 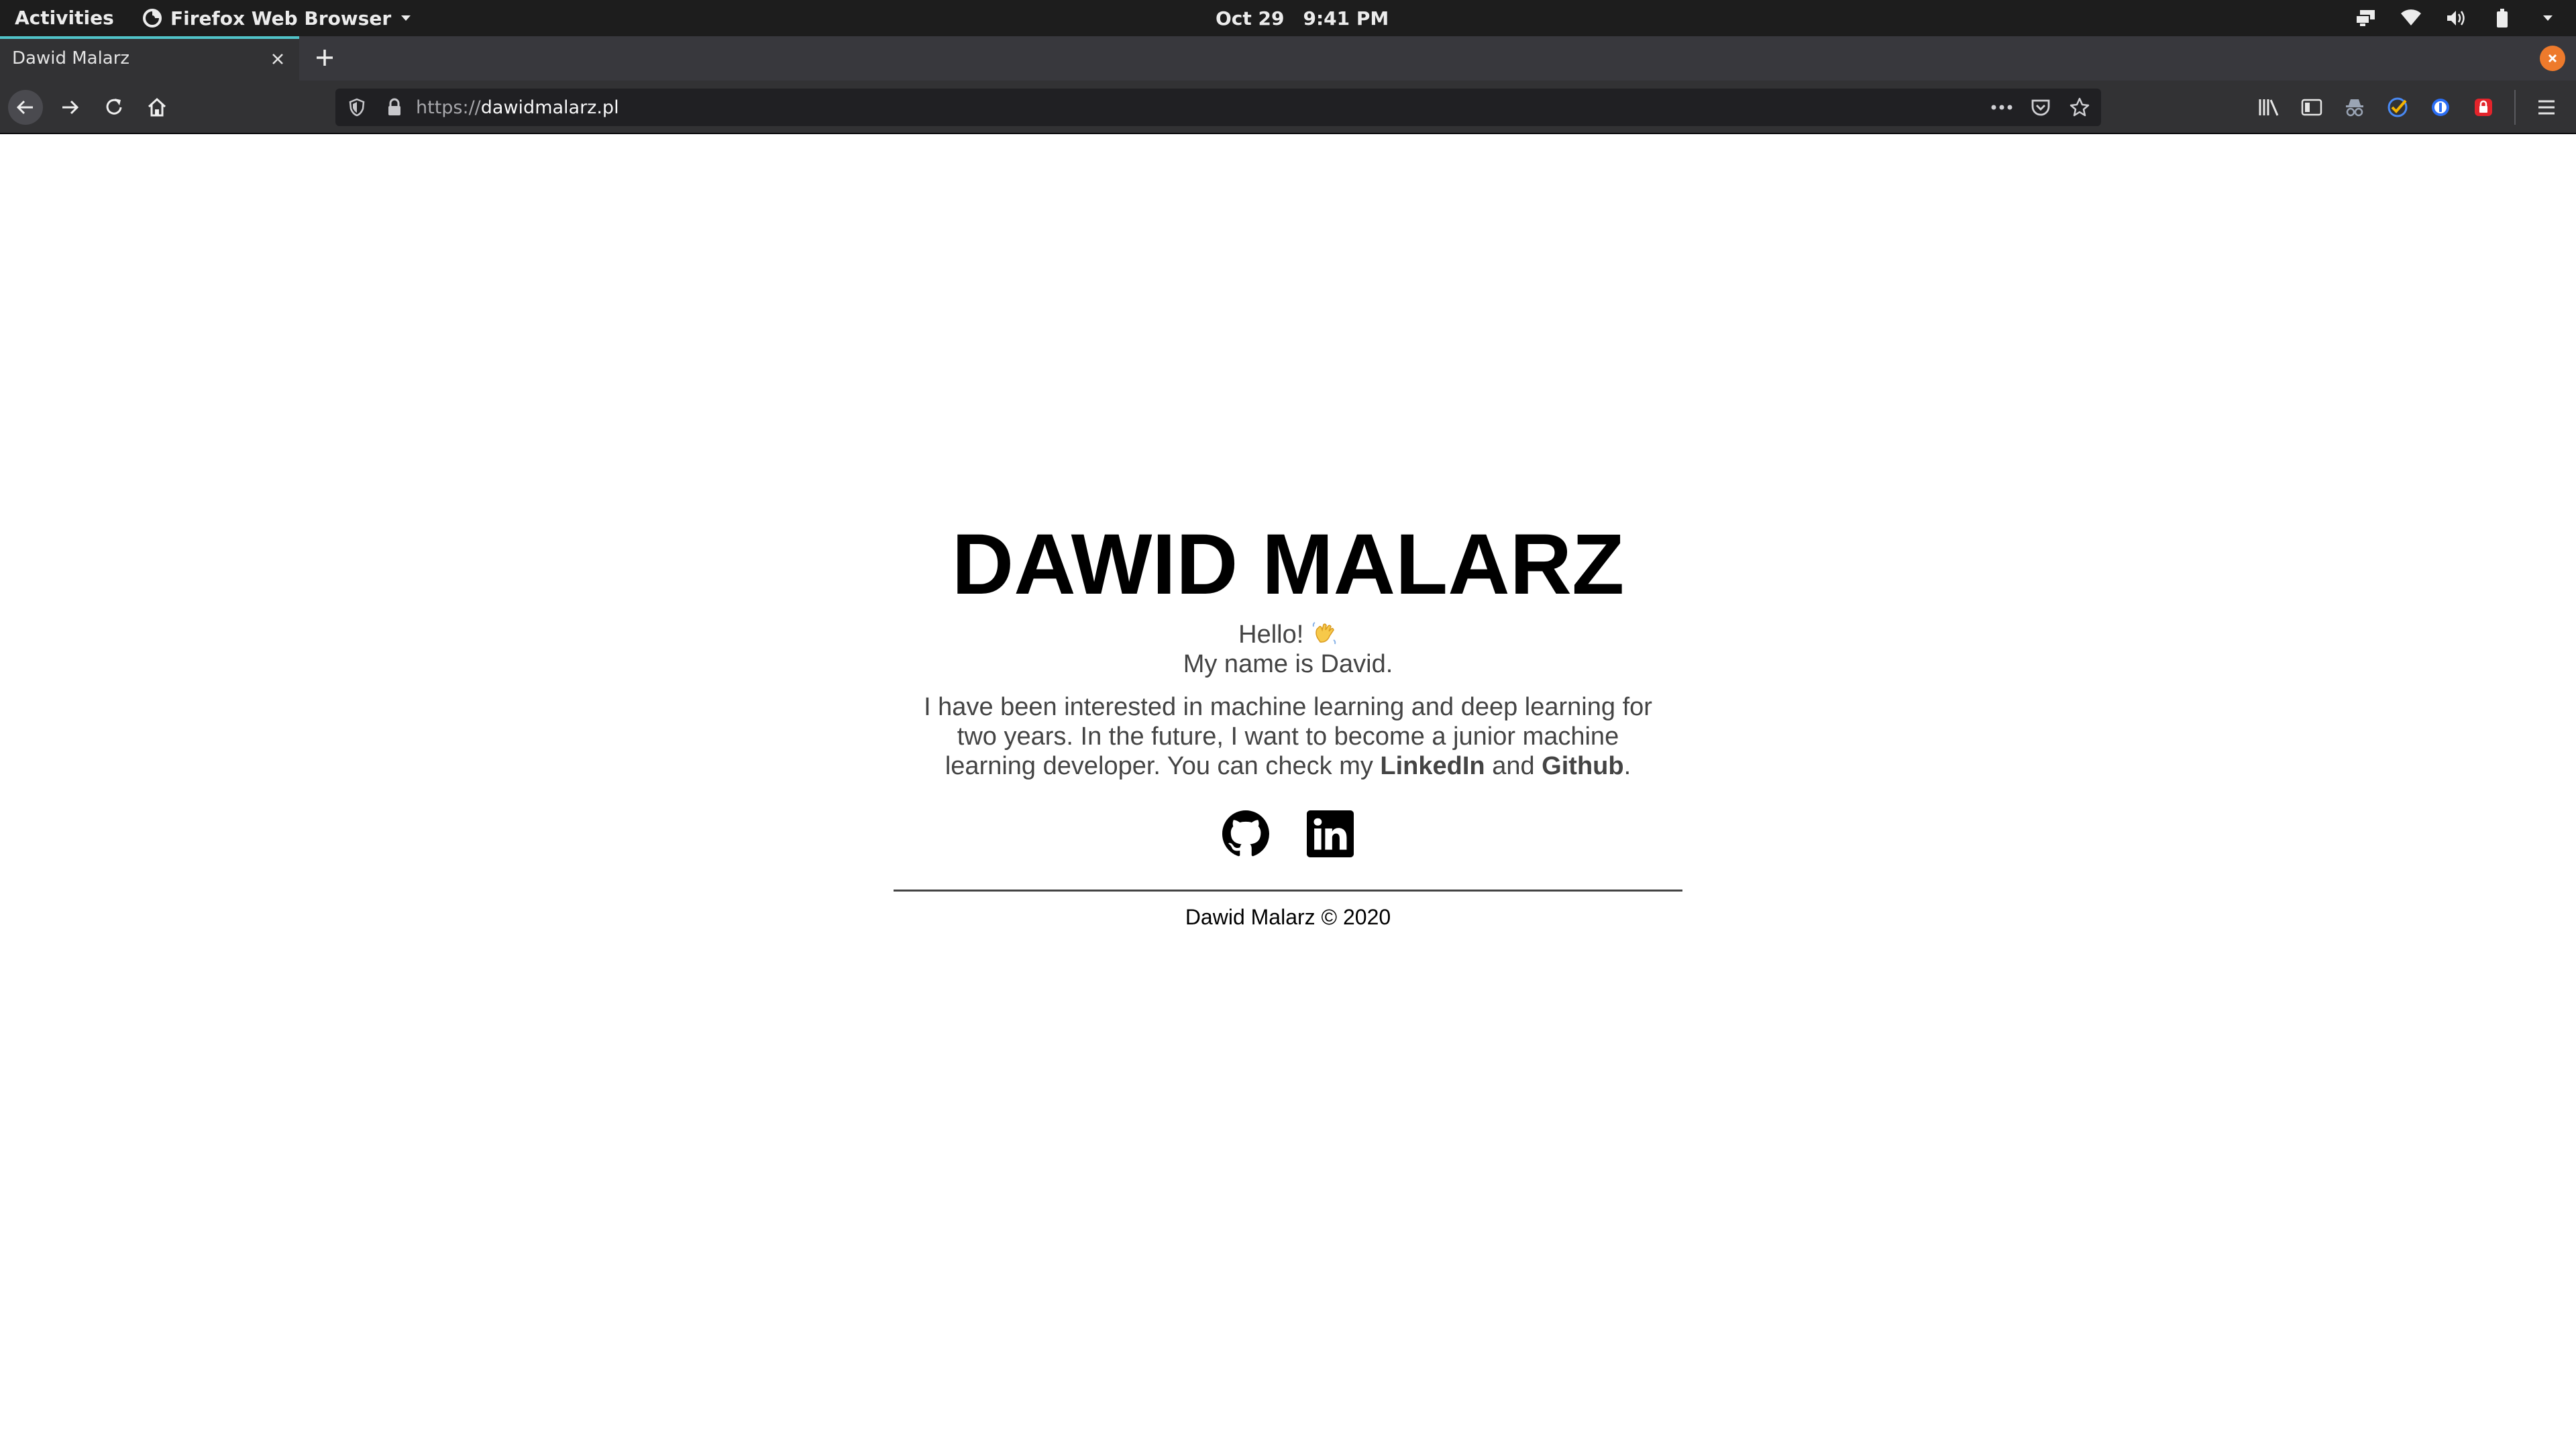 I want to click on incognito-extension-icon, so click(x=2354, y=108).